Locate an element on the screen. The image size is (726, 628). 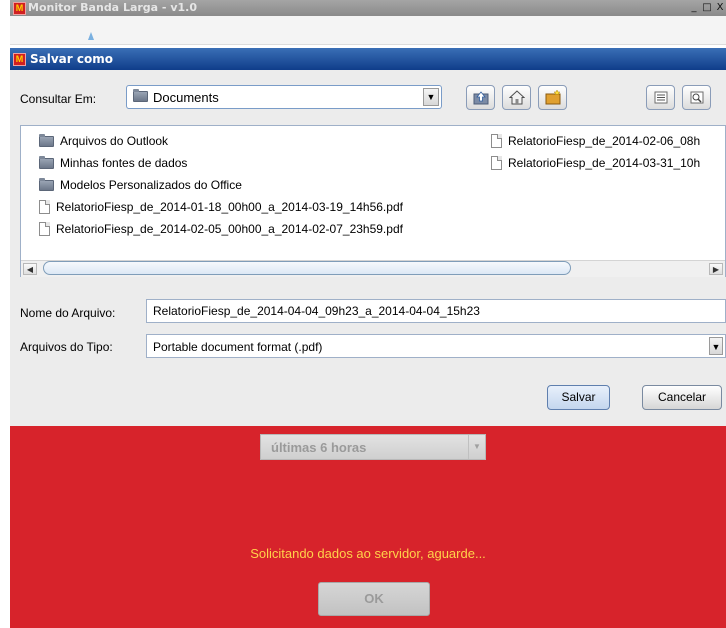
scrollbar-thumb is located at coordinates (307, 268).